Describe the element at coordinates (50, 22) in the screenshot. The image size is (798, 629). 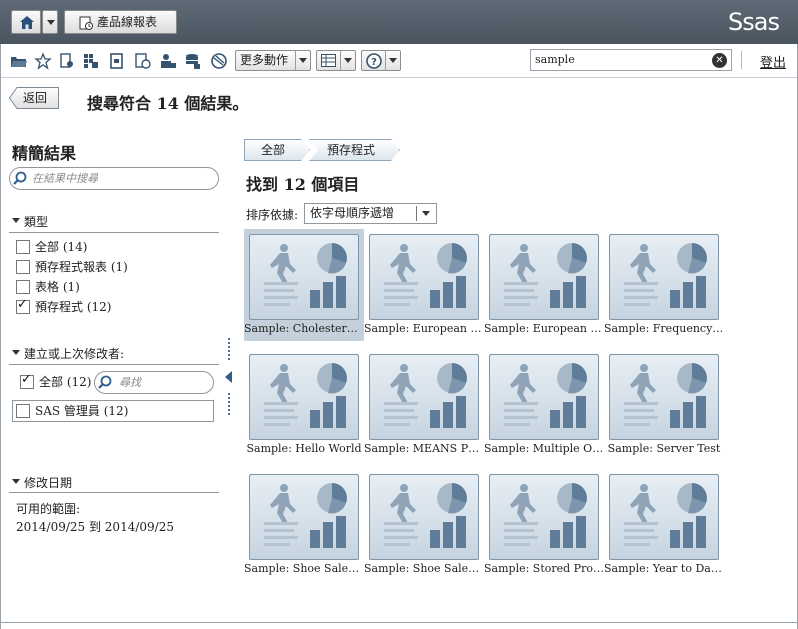
I see `home-menu-dropdown` at that location.